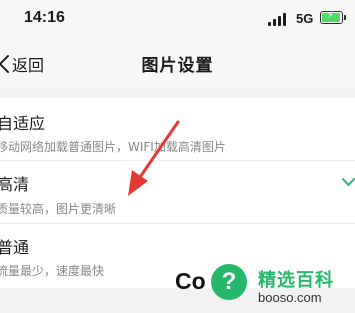  I want to click on question-mark-logo-icon: ?, so click(229, 282).